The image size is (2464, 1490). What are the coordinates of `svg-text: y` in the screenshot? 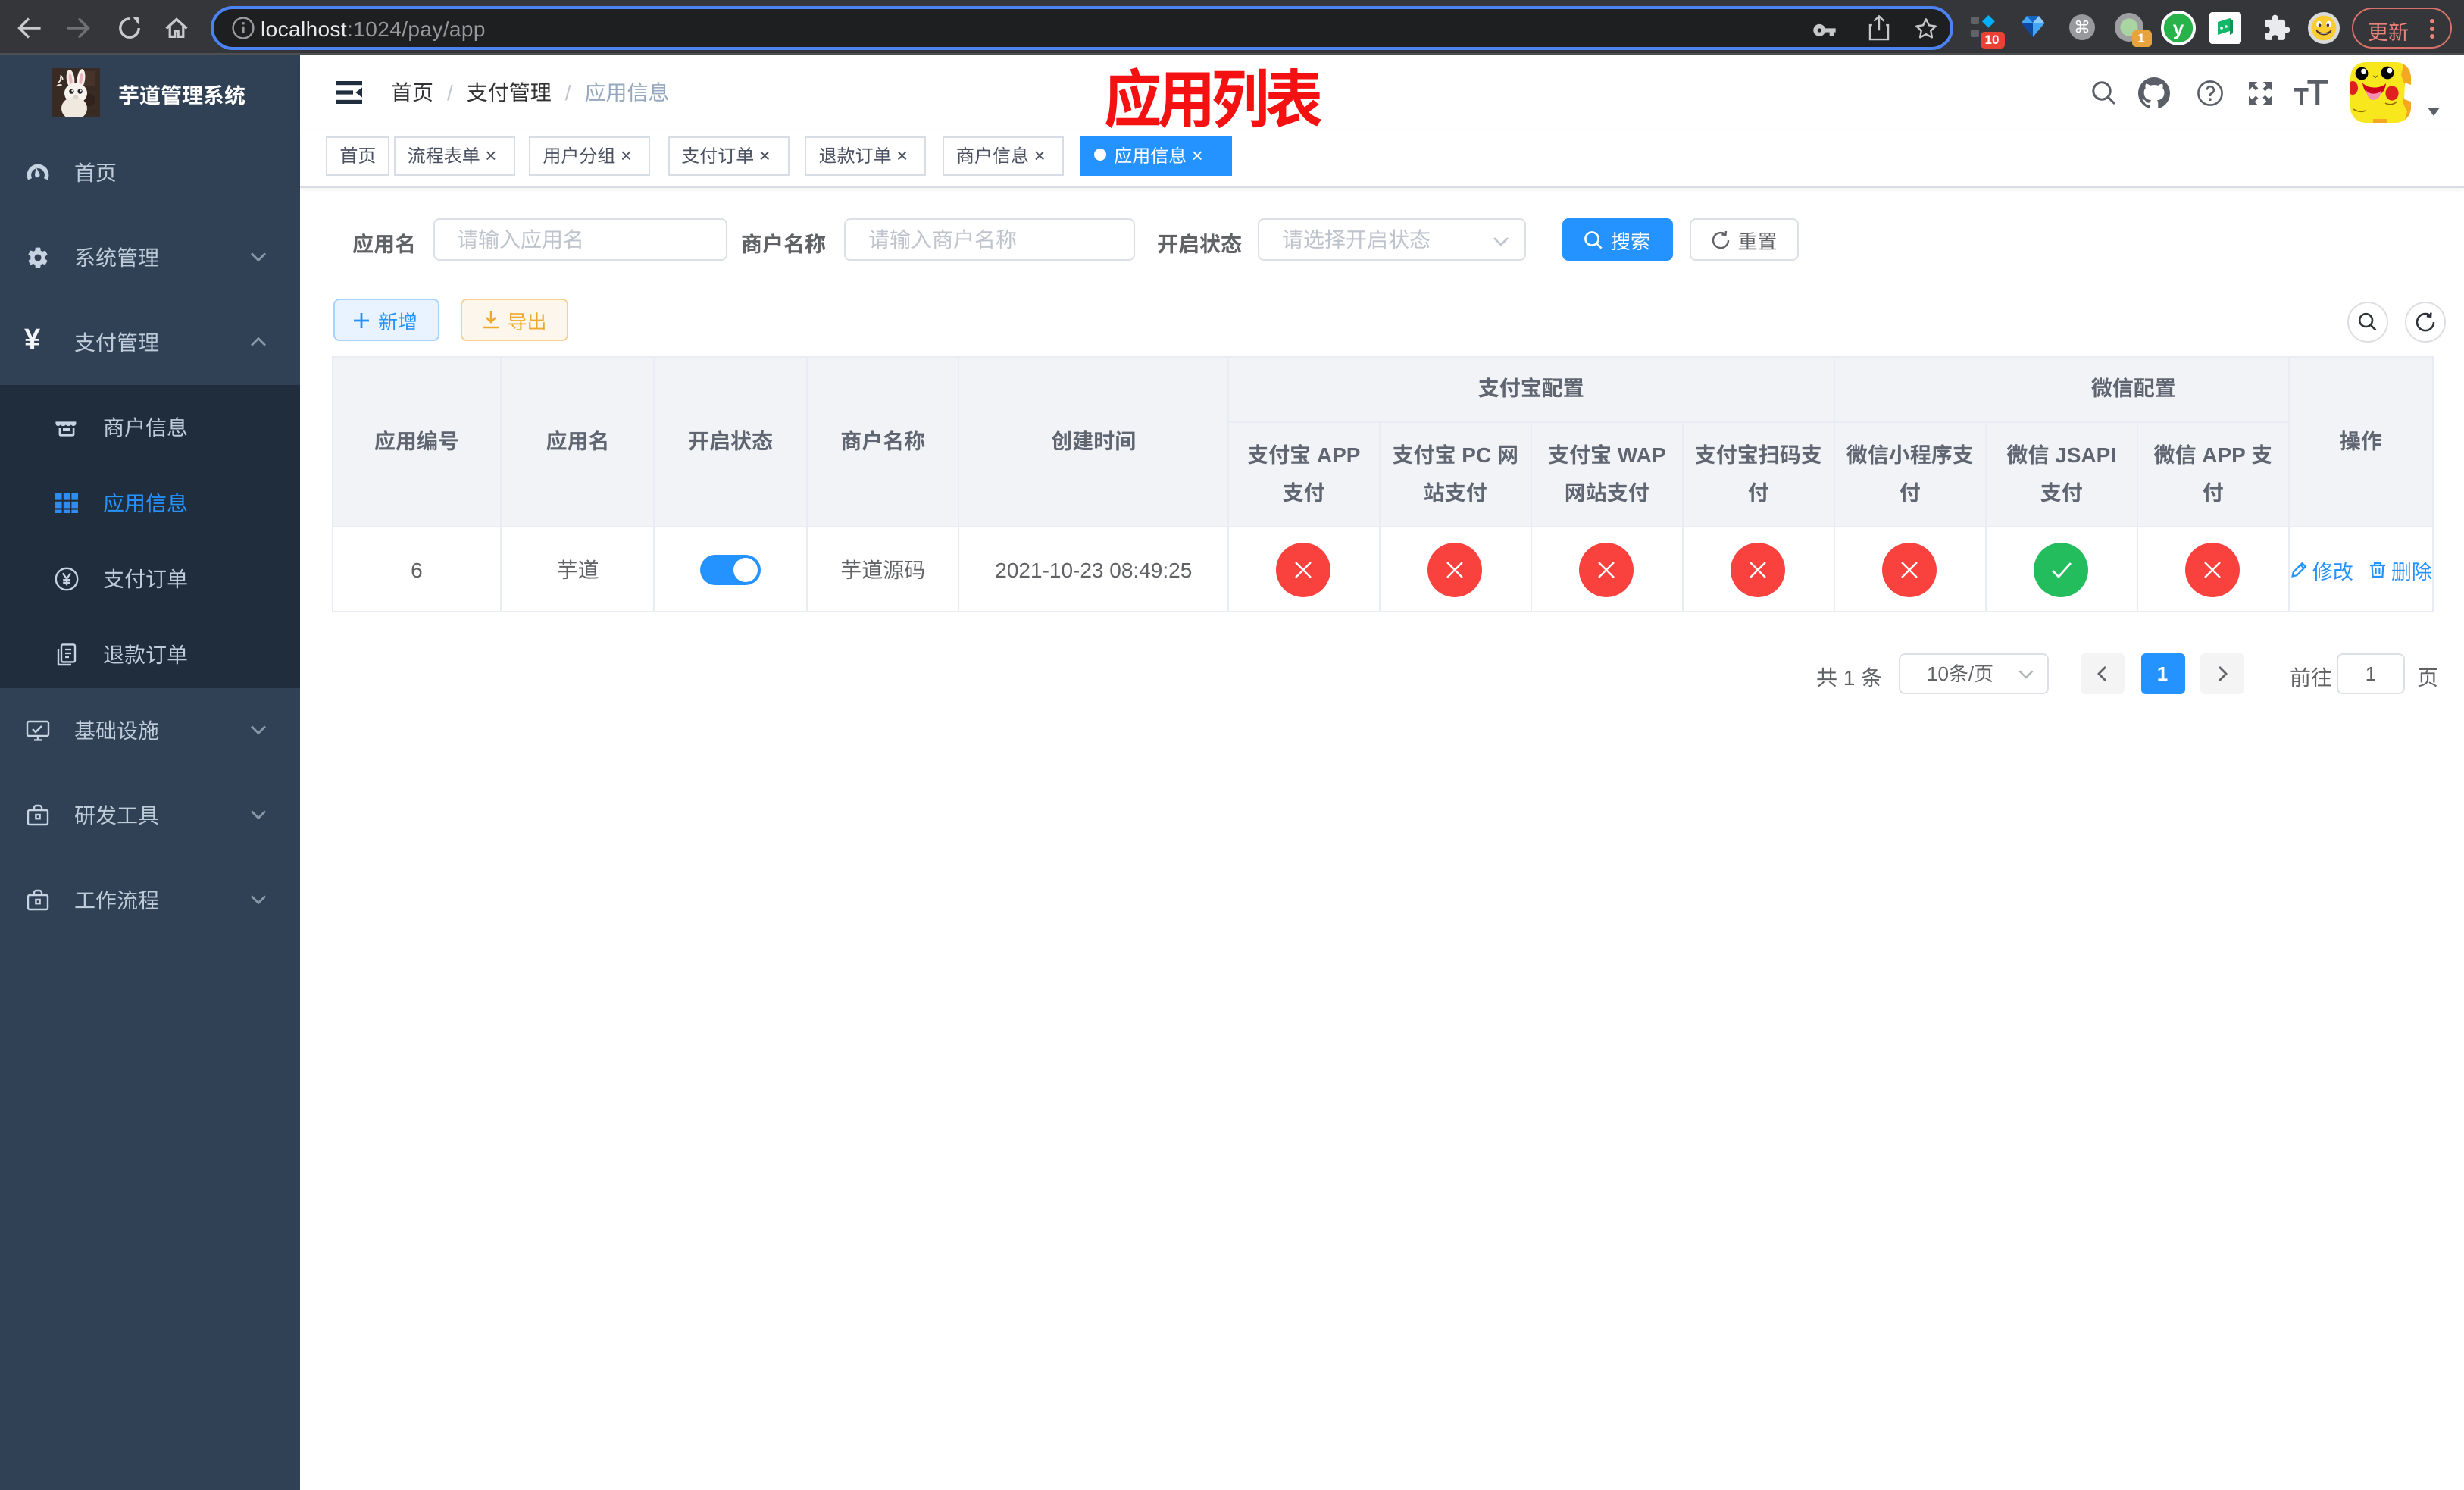 It's located at (2178, 28).